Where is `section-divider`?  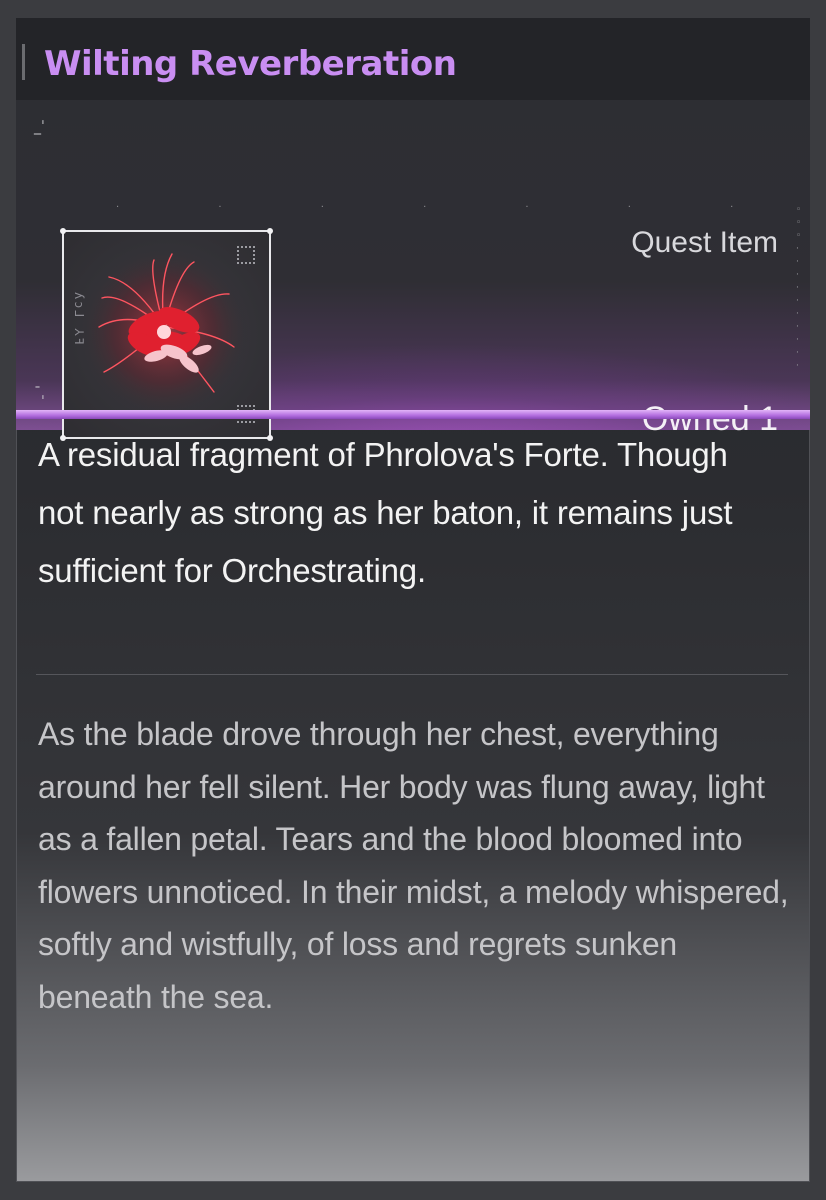 section-divider is located at coordinates (412, 674).